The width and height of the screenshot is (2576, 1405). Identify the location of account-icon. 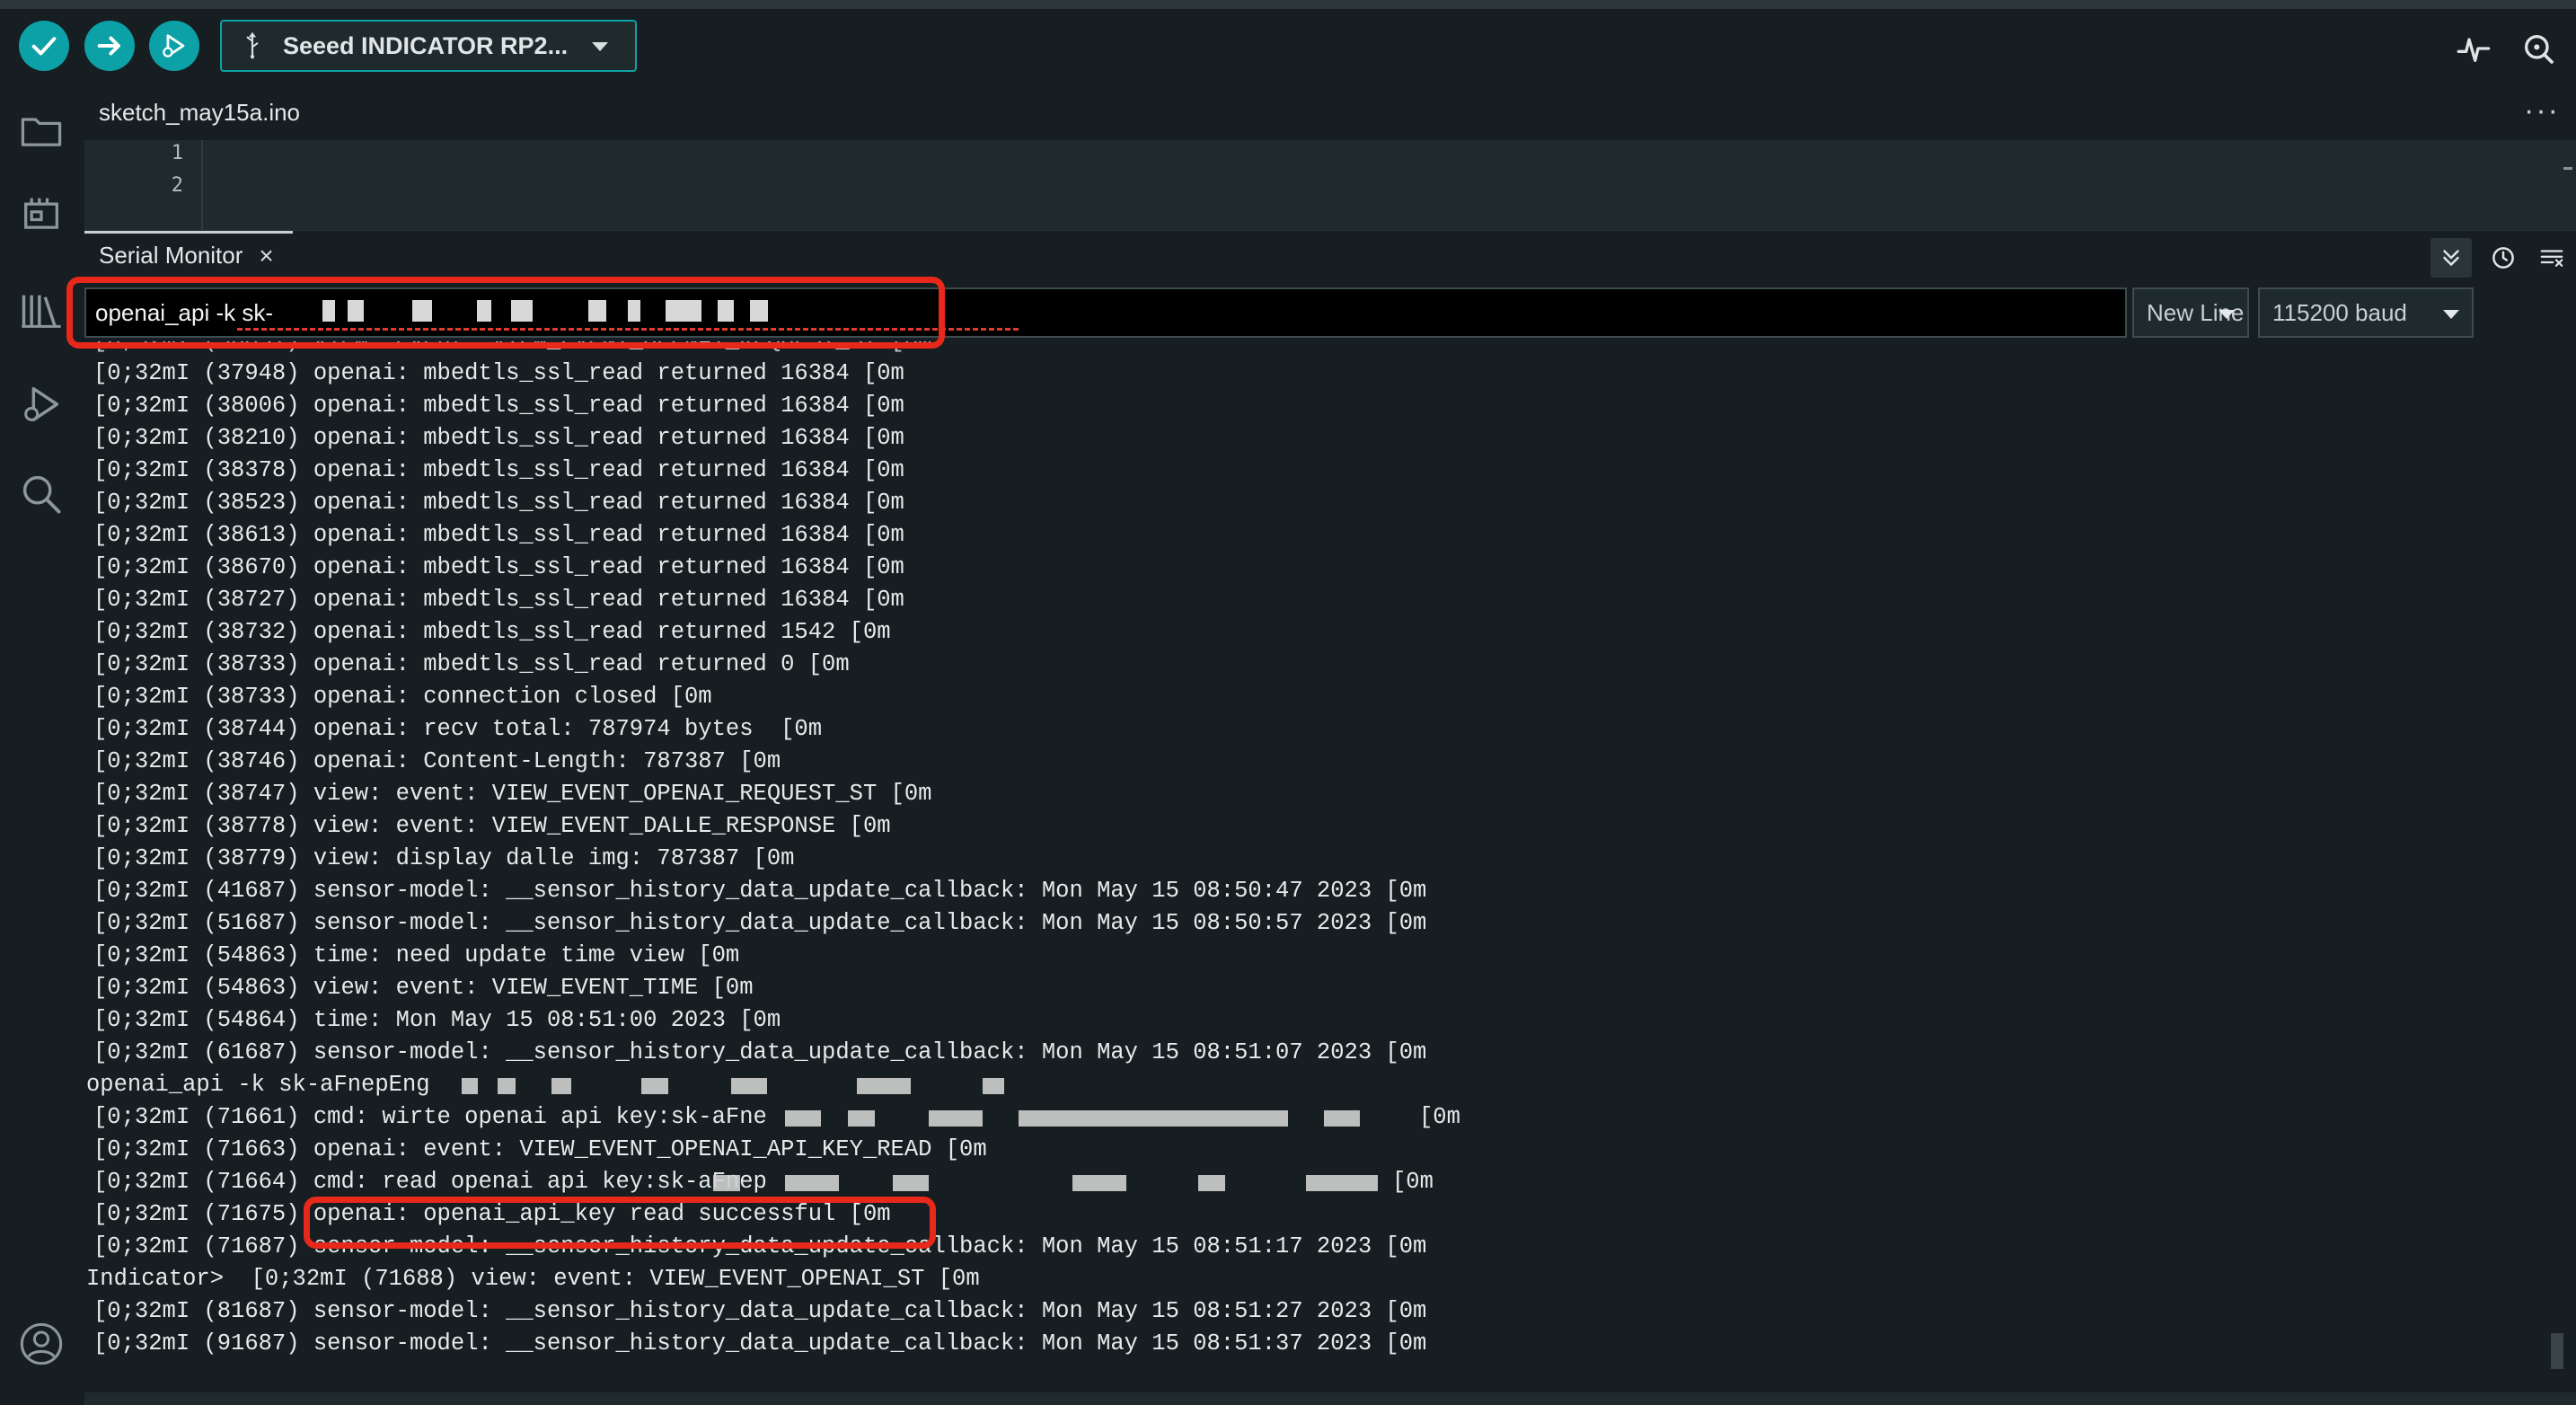
(41, 1343).